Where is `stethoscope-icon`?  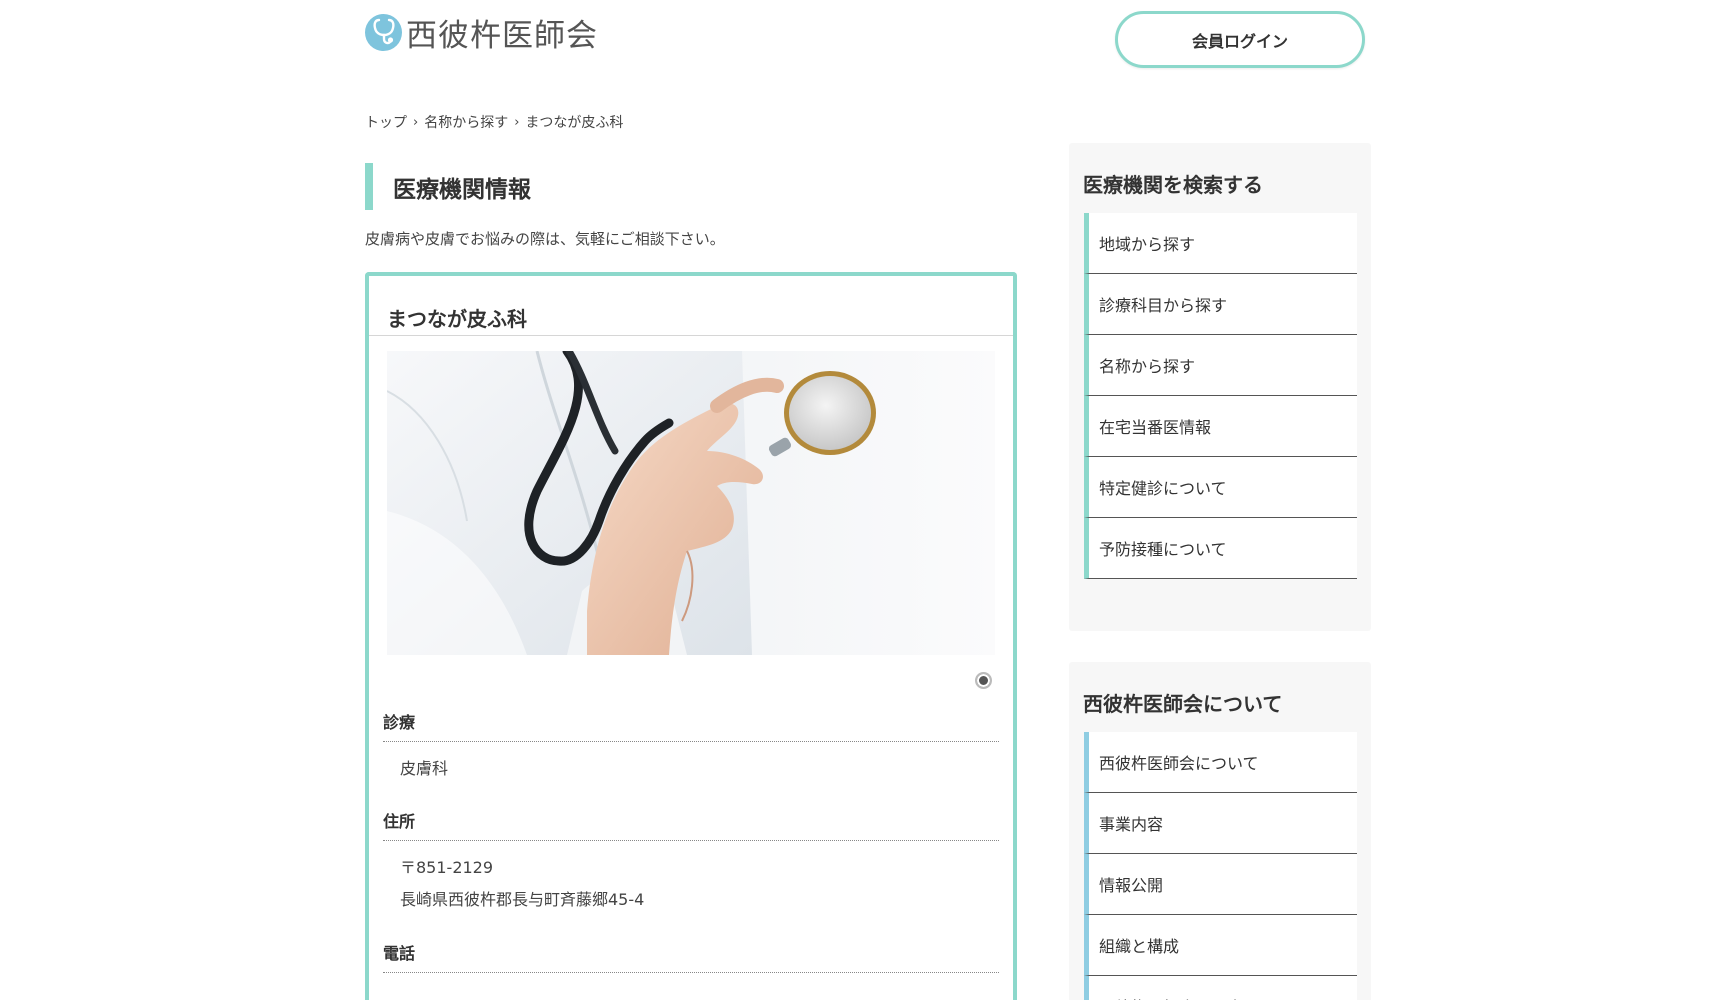 stethoscope-icon is located at coordinates (383, 32).